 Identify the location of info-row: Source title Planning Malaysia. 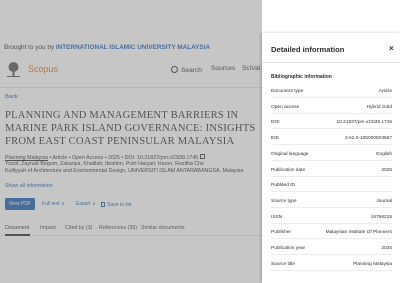
(331, 266).